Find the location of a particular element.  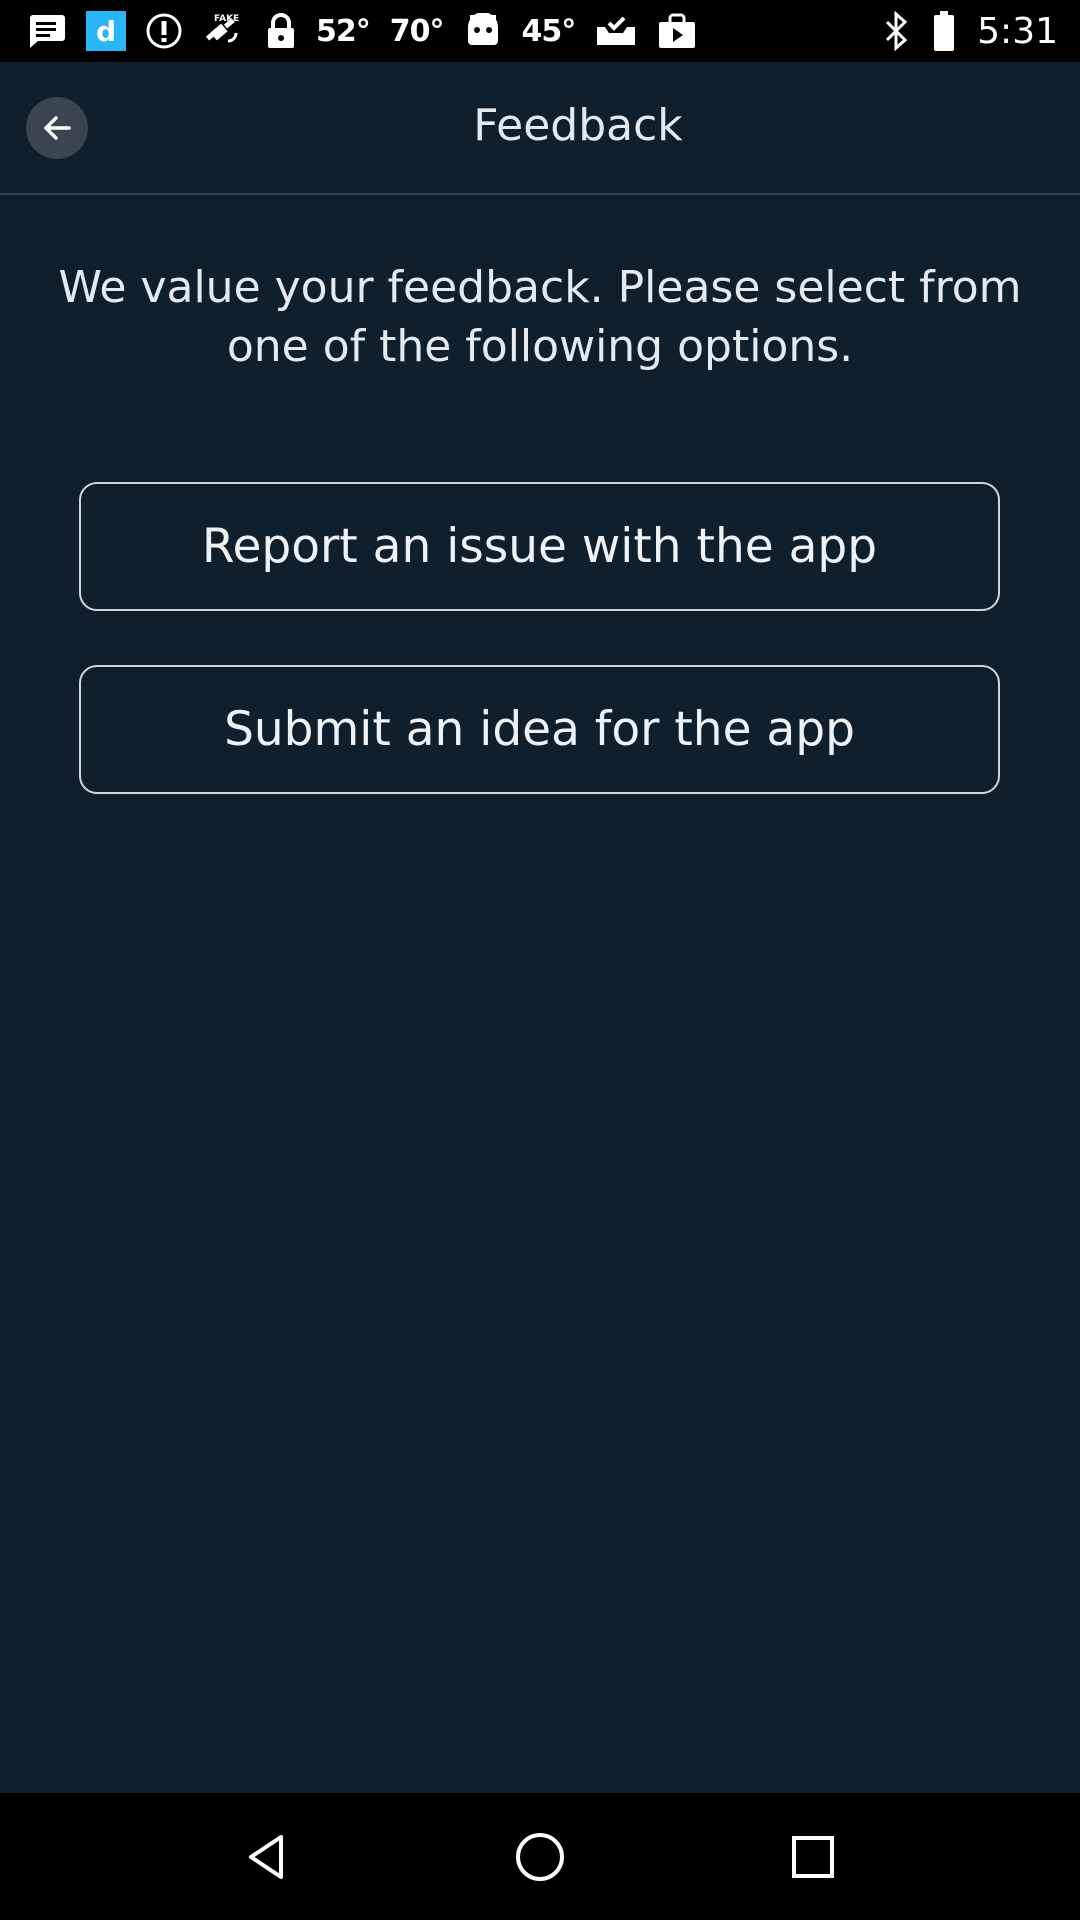

svg-text: d is located at coordinates (106, 31).